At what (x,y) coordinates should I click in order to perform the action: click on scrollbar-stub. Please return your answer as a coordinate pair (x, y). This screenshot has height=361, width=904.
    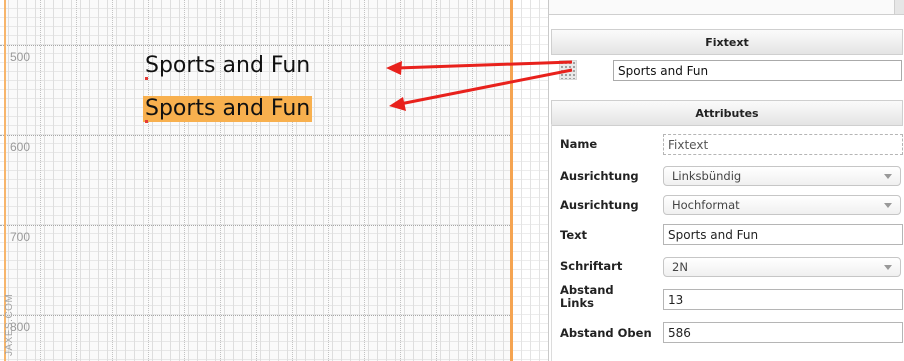
    Looking at the image, I should click on (899, 7).